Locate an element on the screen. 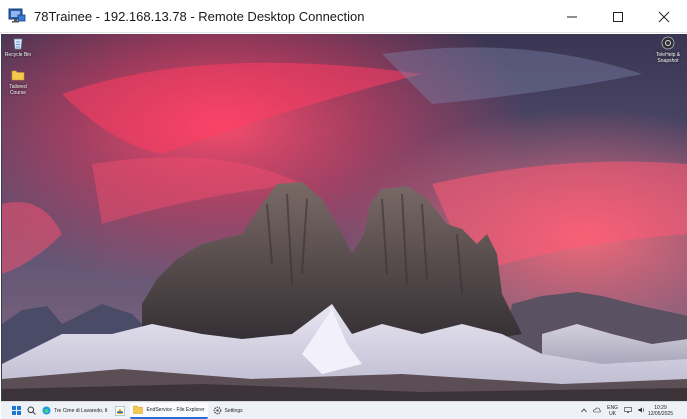 The width and height of the screenshot is (687, 419). desktop-icon-recycle-bin: Recycle Bin is located at coordinates (18, 47).